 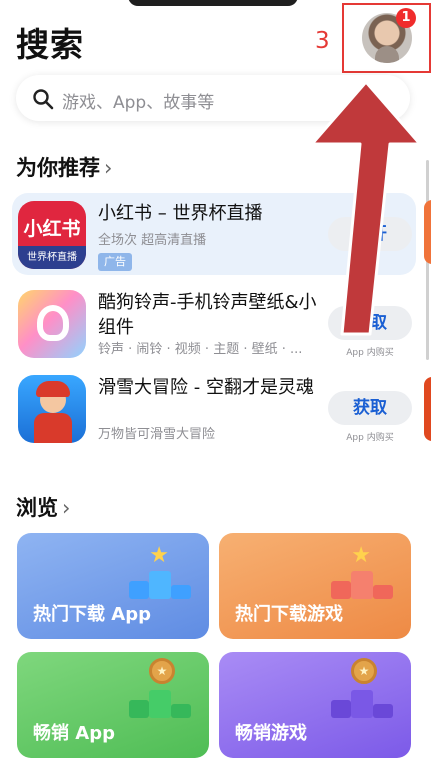 What do you see at coordinates (52, 409) in the screenshot?
I see `ski-safari-icon` at bounding box center [52, 409].